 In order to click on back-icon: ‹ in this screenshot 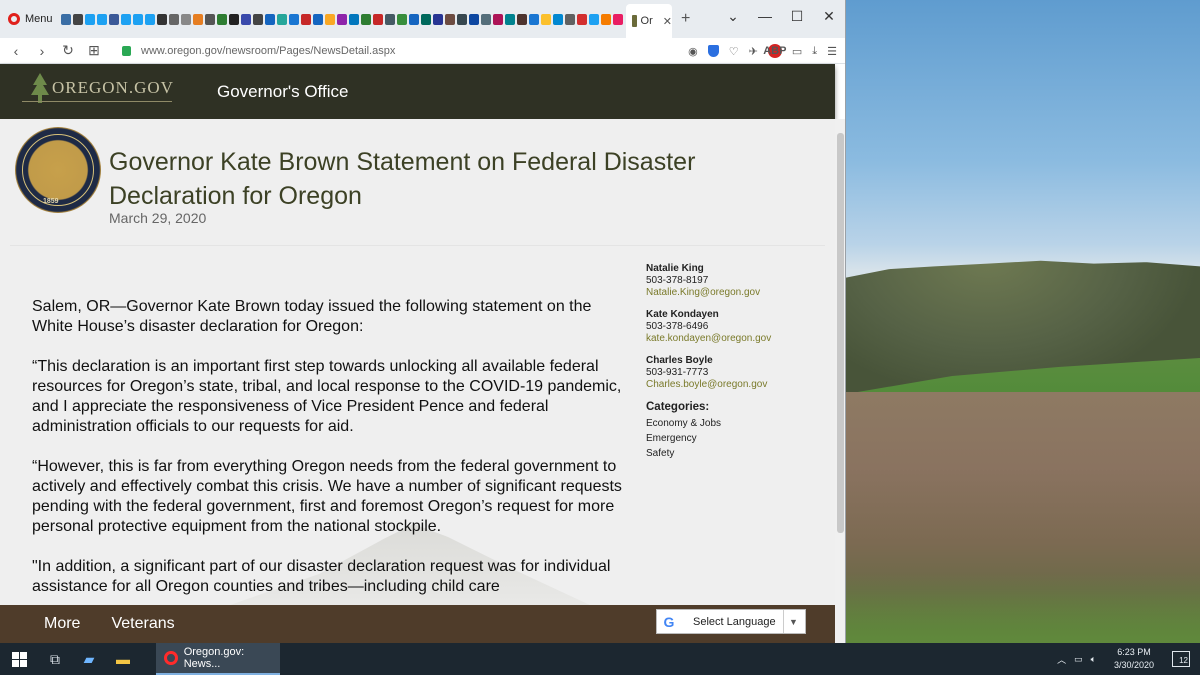, I will do `click(16, 51)`.